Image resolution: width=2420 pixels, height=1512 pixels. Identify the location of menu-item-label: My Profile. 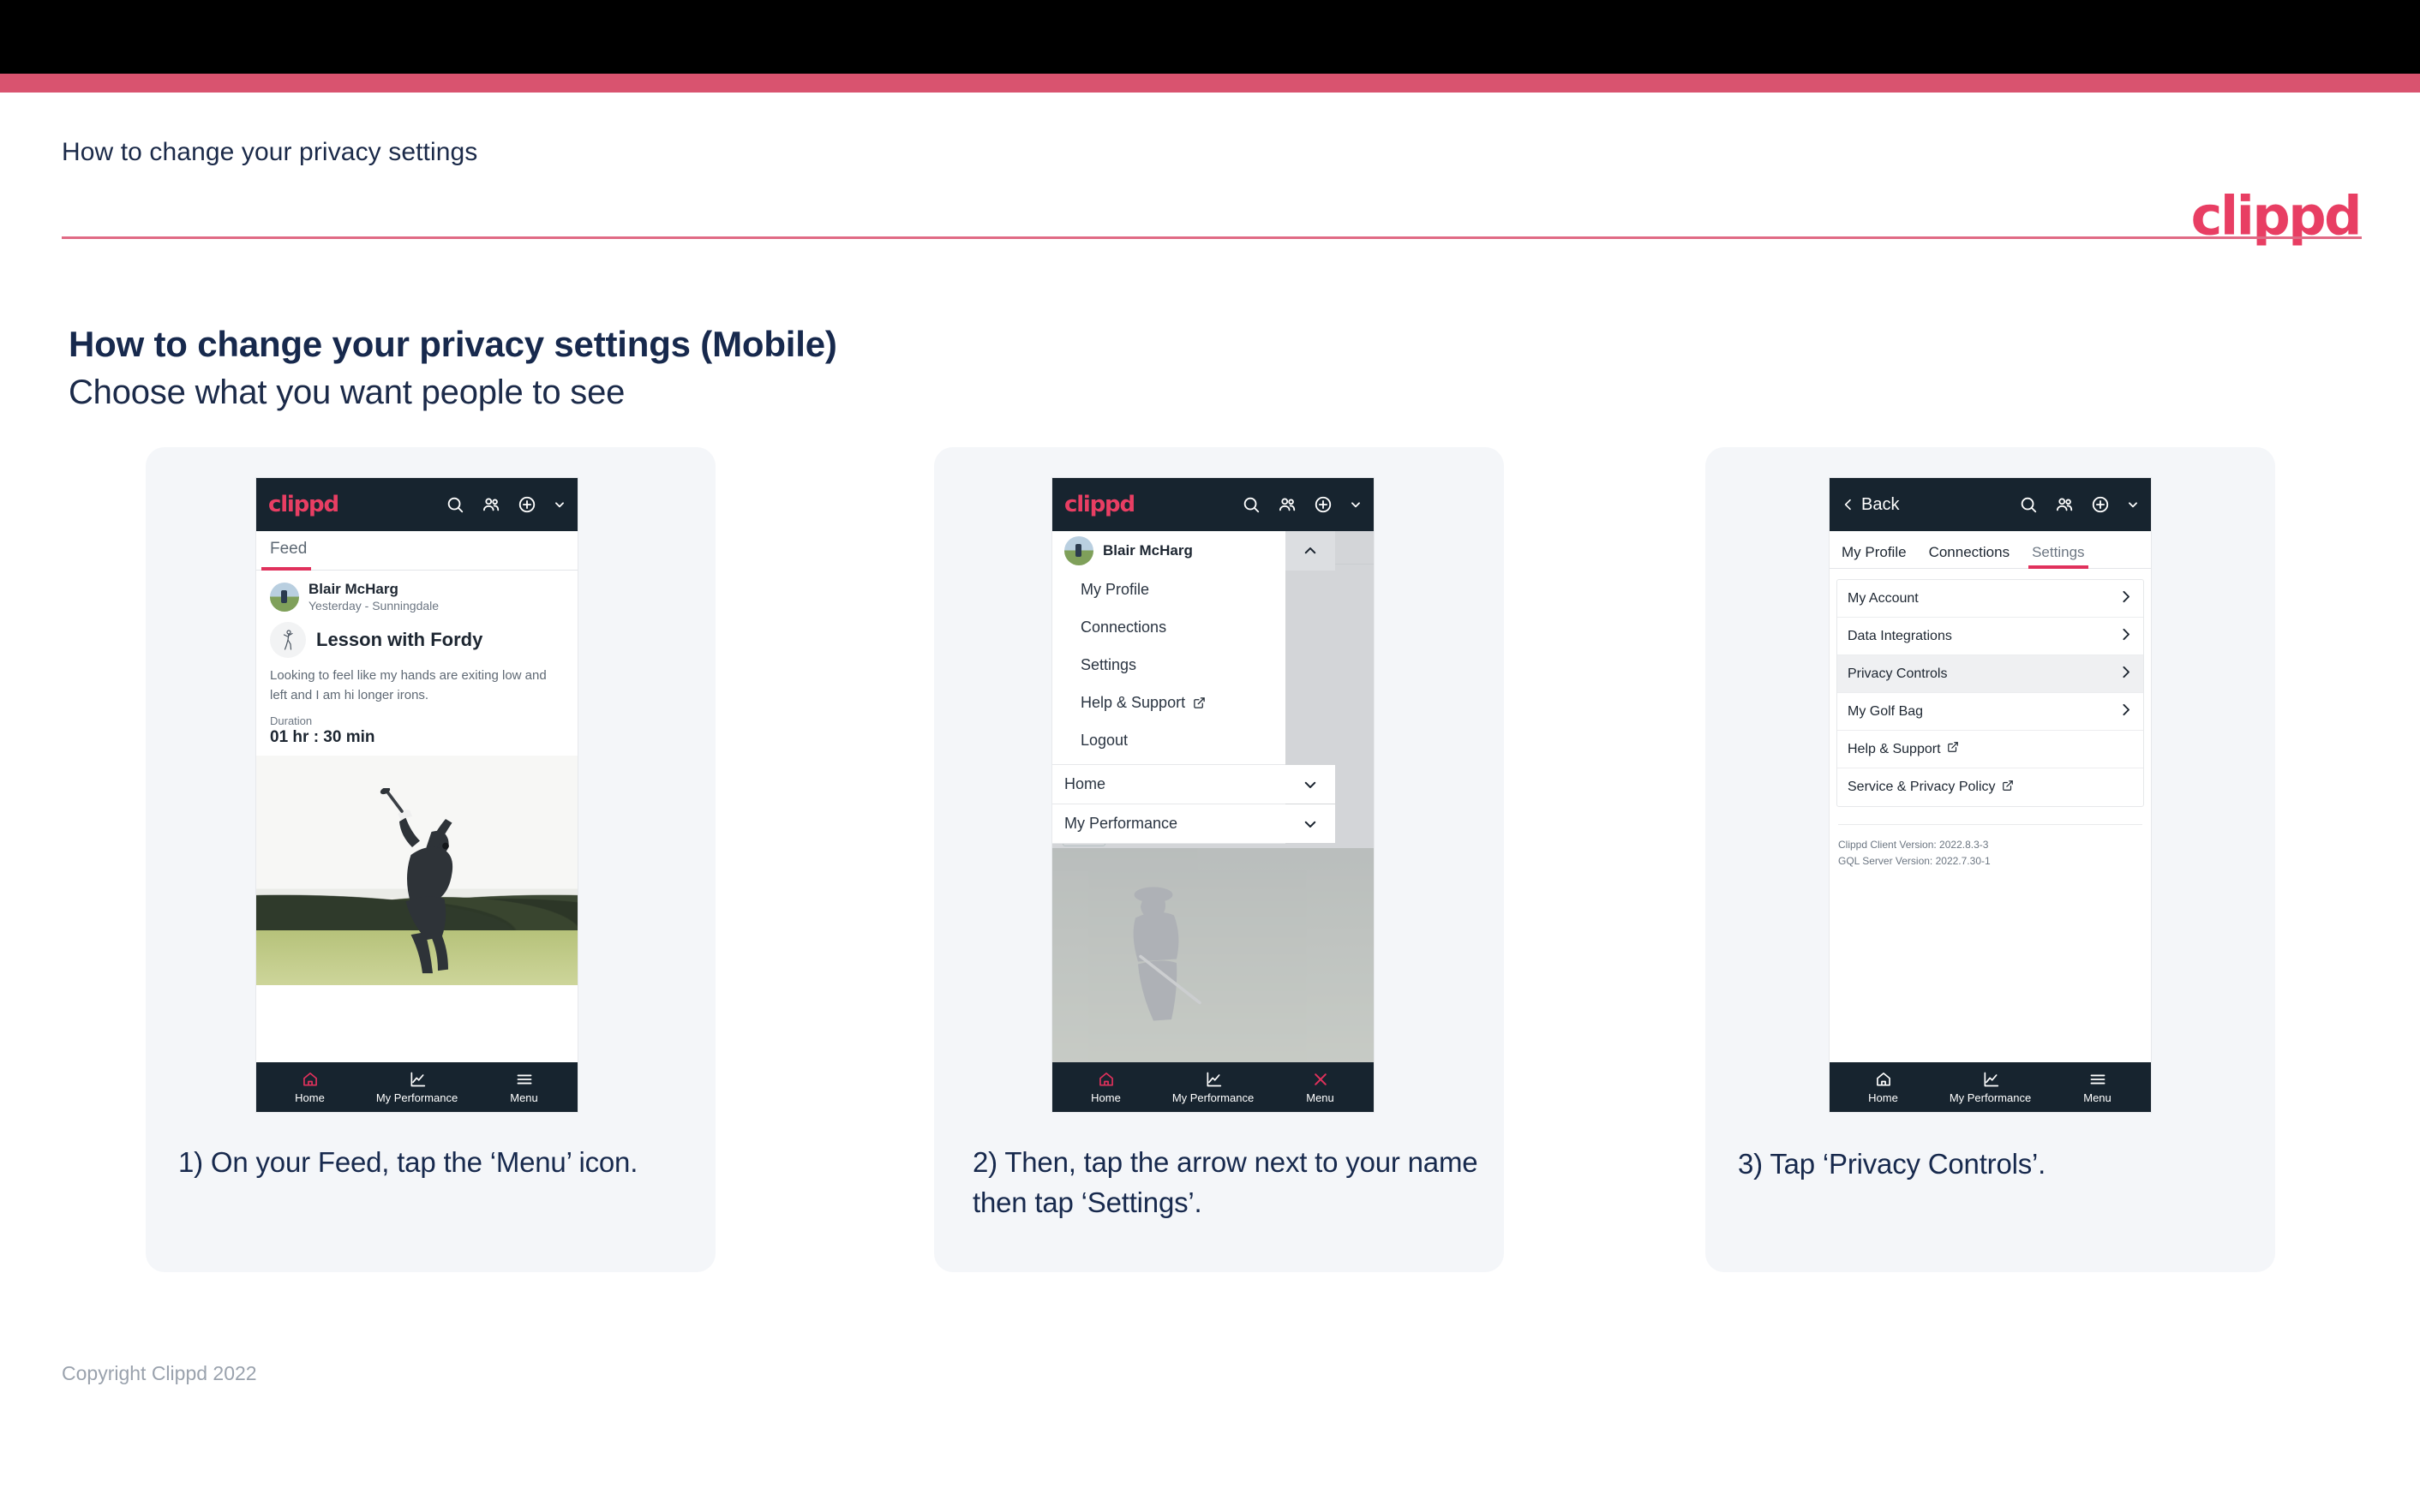
(1115, 589).